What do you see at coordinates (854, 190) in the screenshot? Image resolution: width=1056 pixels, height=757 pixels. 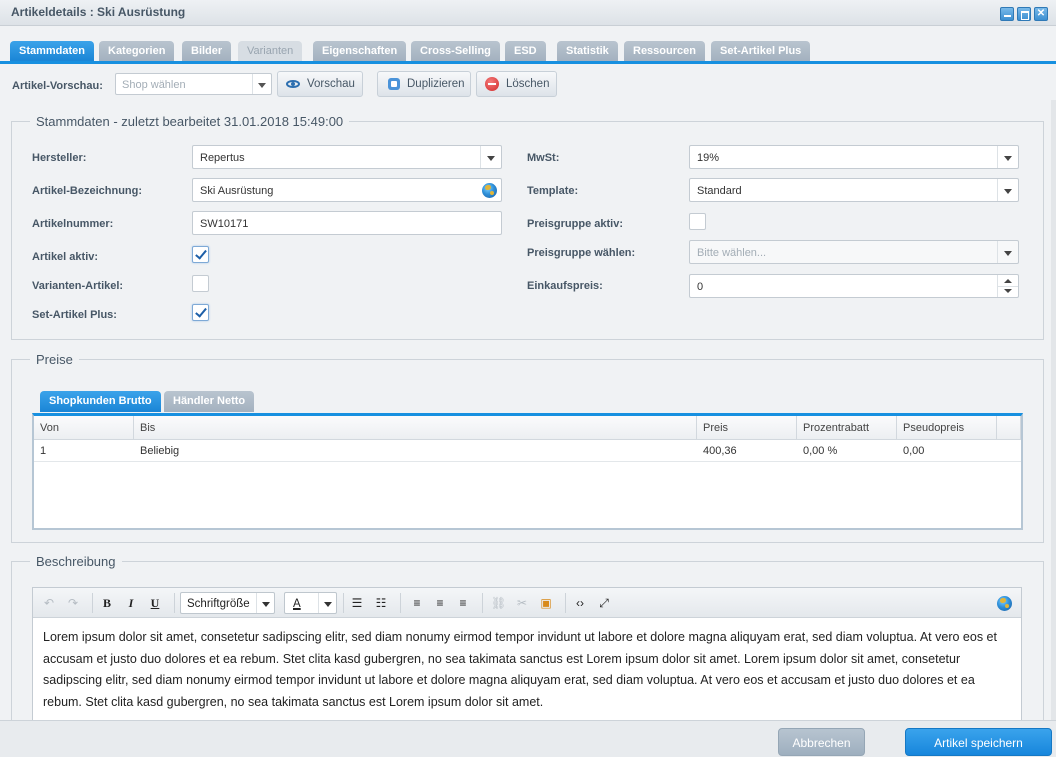 I see `template-select: Standard` at bounding box center [854, 190].